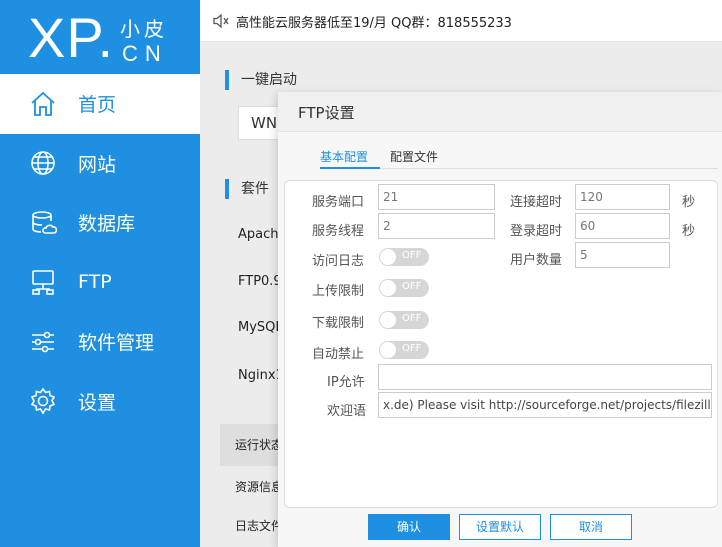 This screenshot has width=722, height=547. Describe the element at coordinates (344, 156) in the screenshot. I see `tab-basic-config: 基本配置` at that location.